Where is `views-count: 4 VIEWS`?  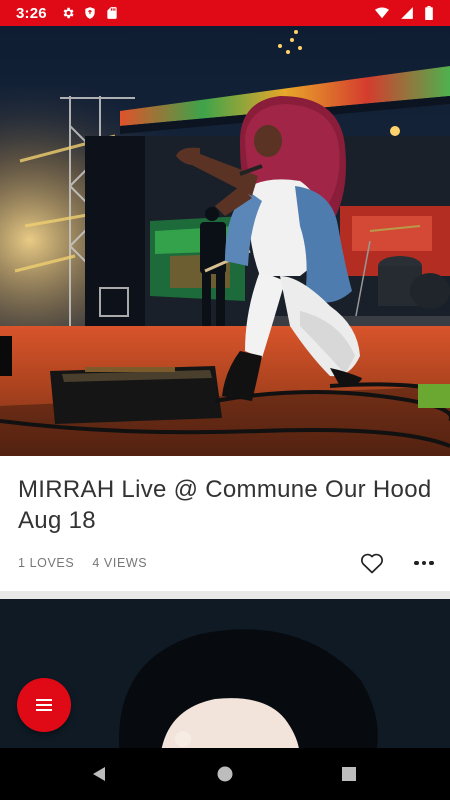
views-count: 4 VIEWS is located at coordinates (120, 563).